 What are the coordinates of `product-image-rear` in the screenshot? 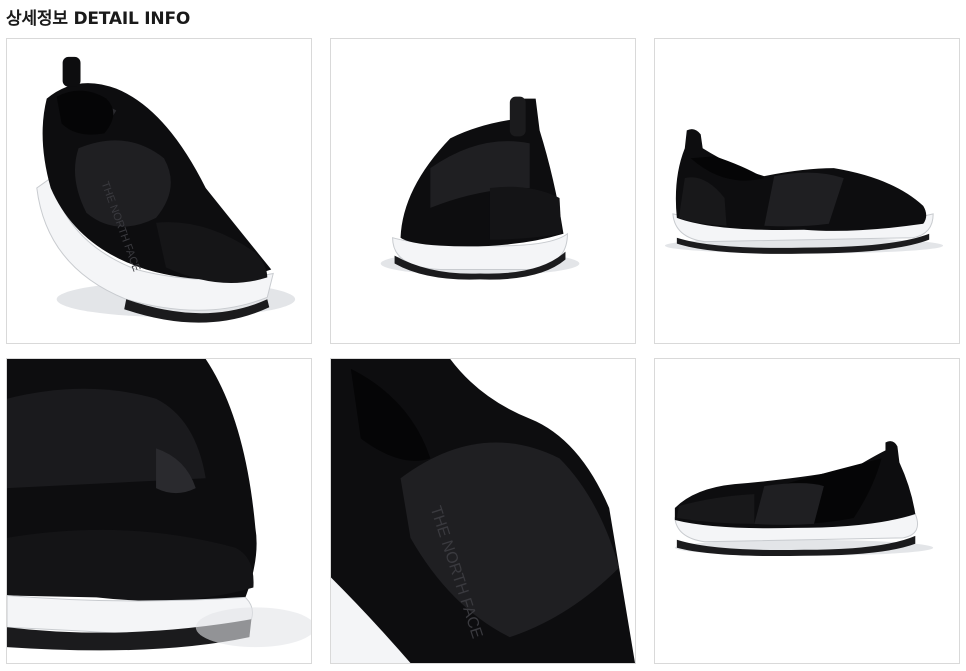 It's located at (483, 191).